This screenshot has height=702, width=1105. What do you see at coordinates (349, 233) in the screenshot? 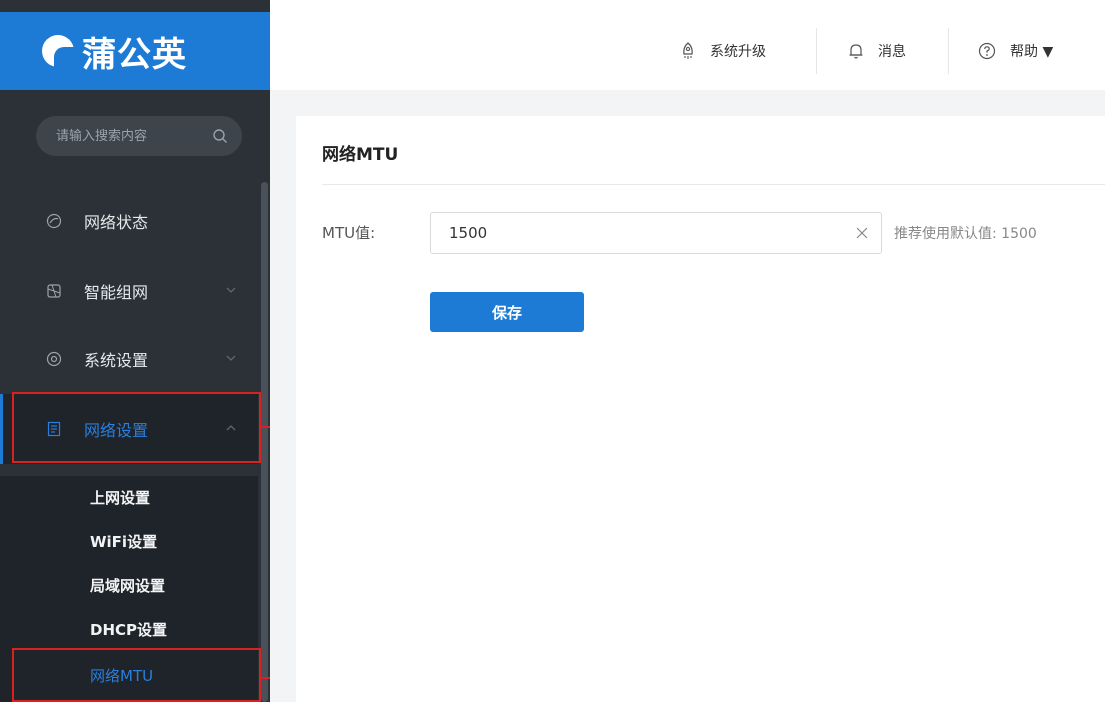
I see `mtu-label: MTU值:` at bounding box center [349, 233].